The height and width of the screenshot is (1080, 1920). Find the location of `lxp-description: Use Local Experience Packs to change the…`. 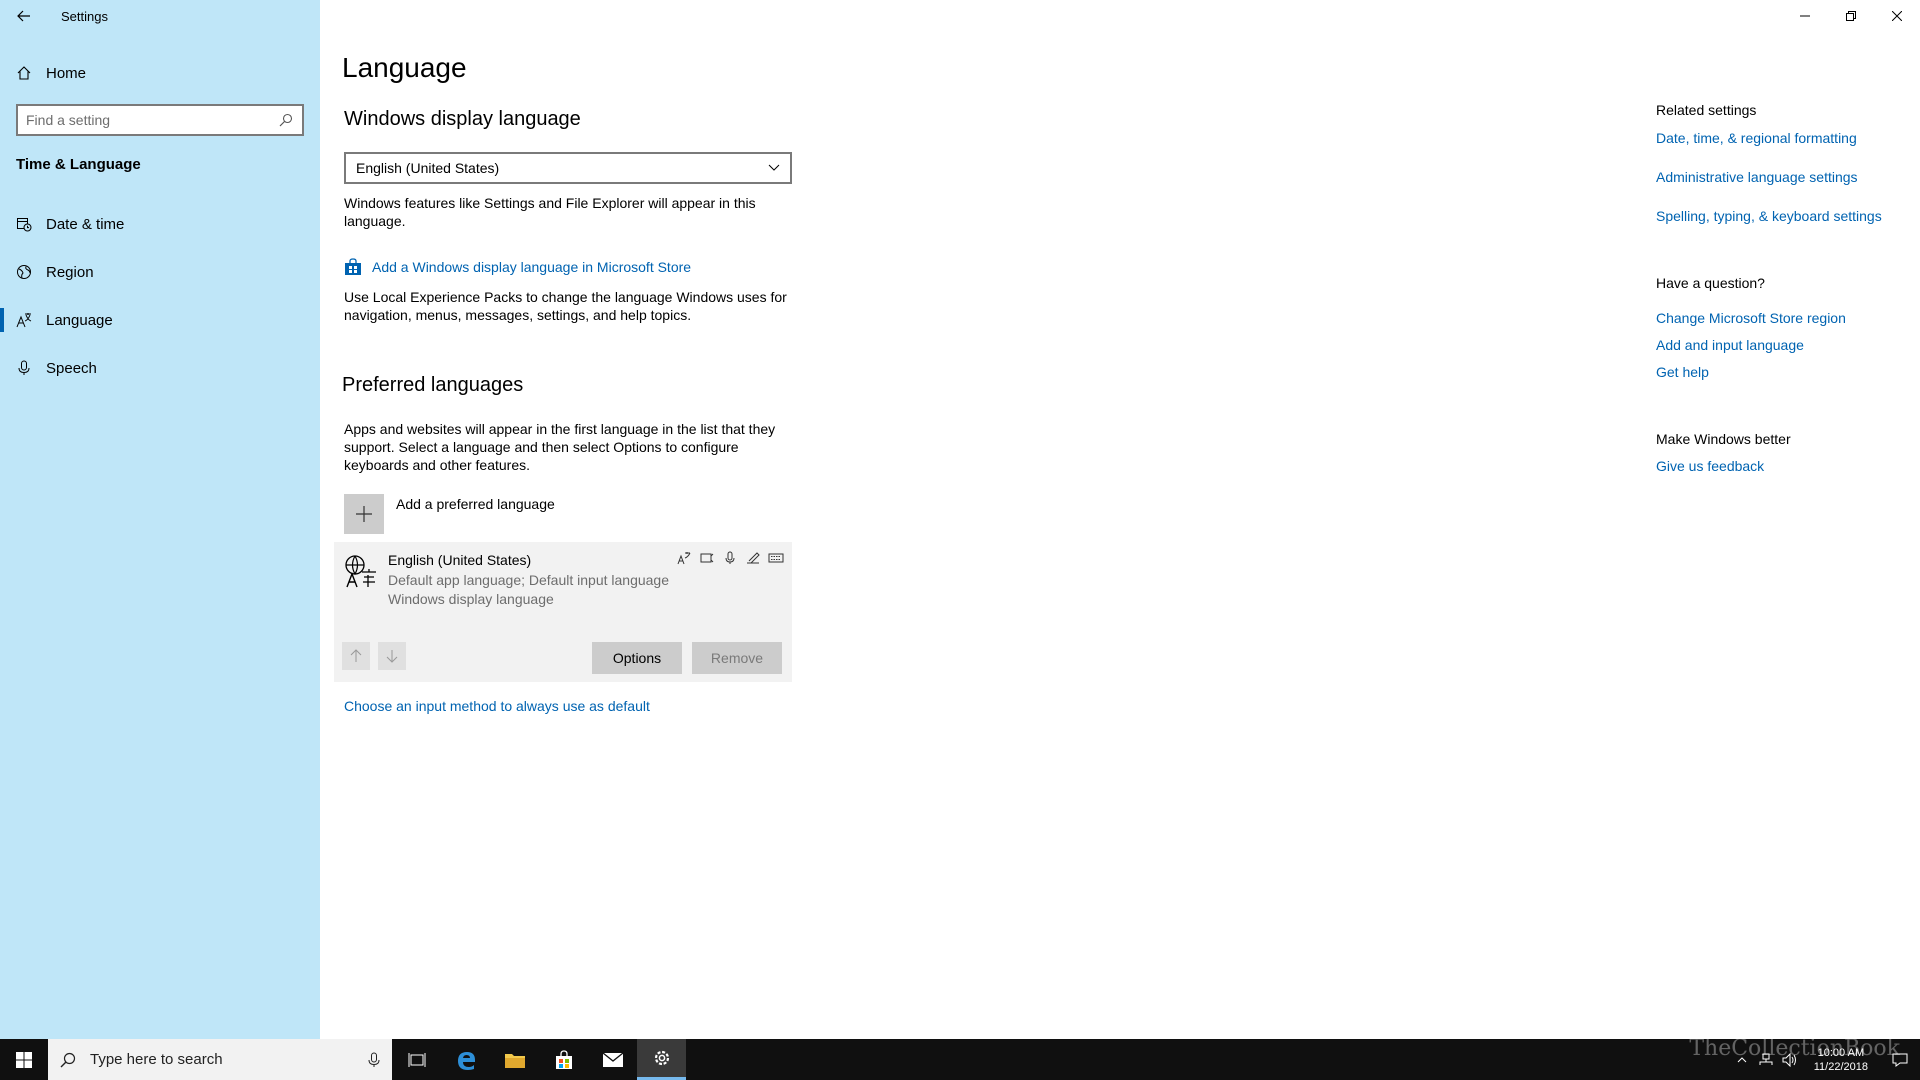

lxp-description: Use Local Experience Packs to change the… is located at coordinates (565, 306).